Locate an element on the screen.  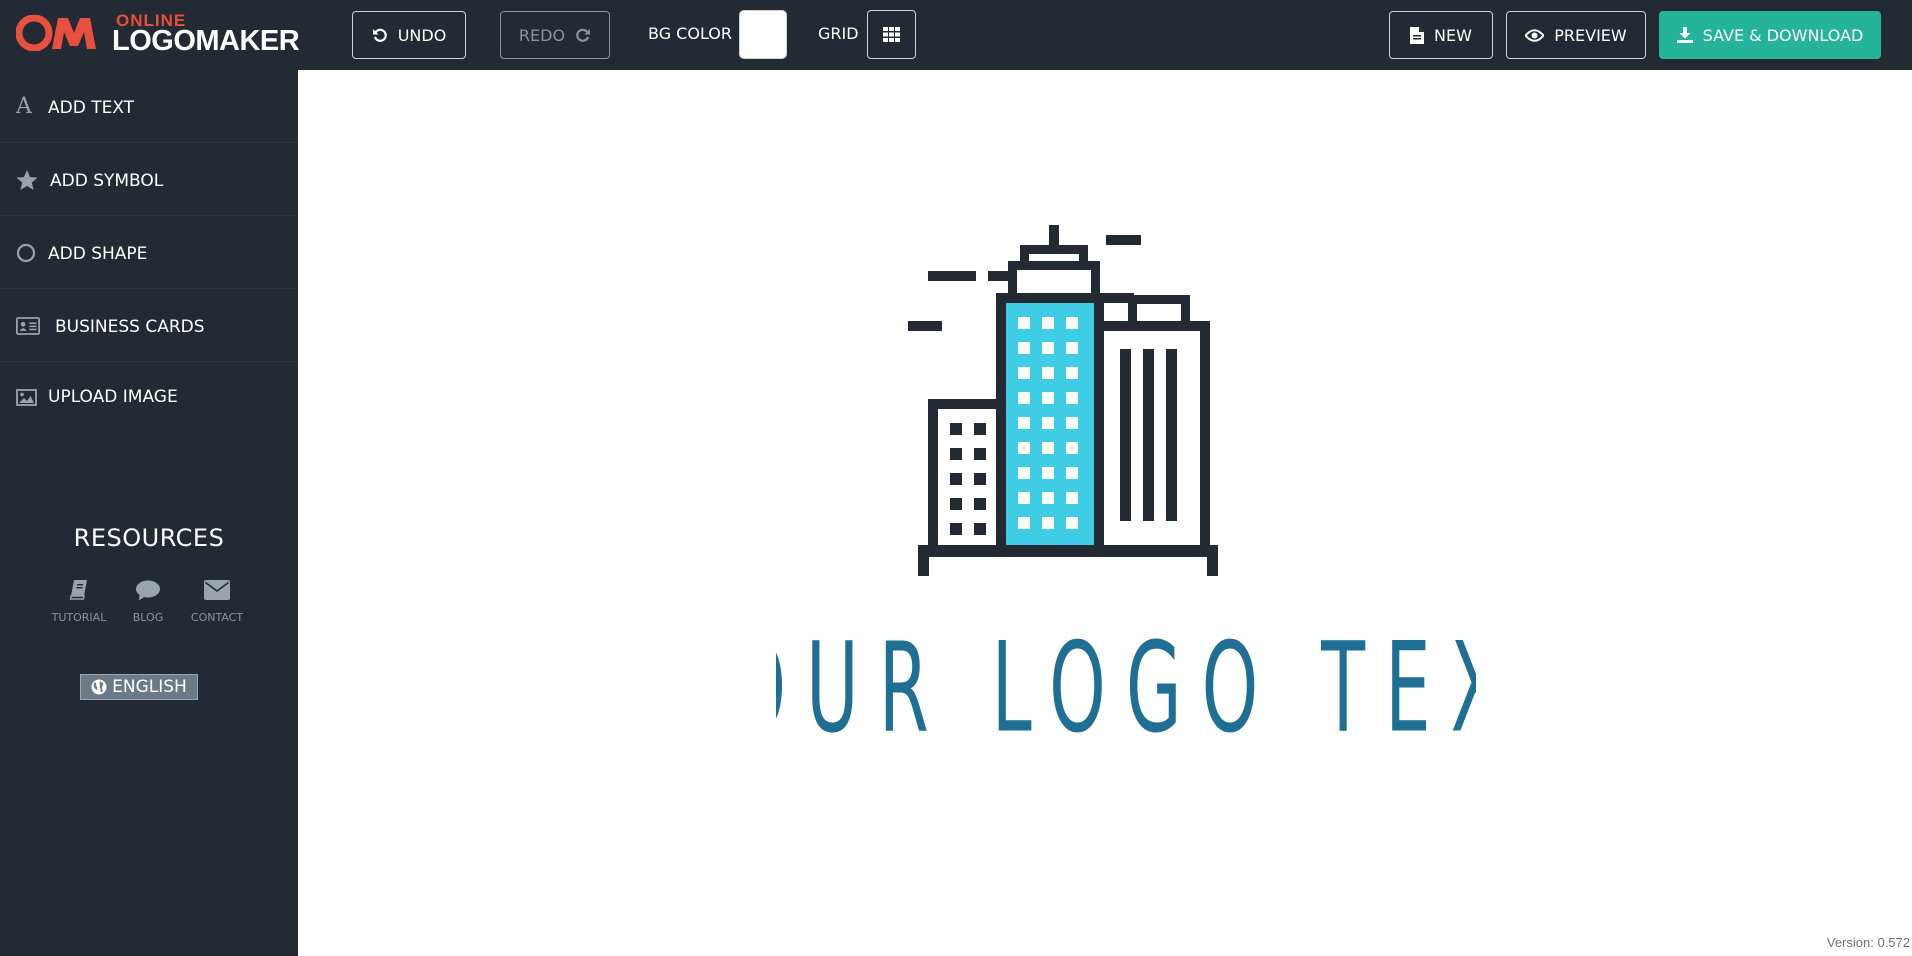
preview-label: PREVIEW is located at coordinates (1590, 35).